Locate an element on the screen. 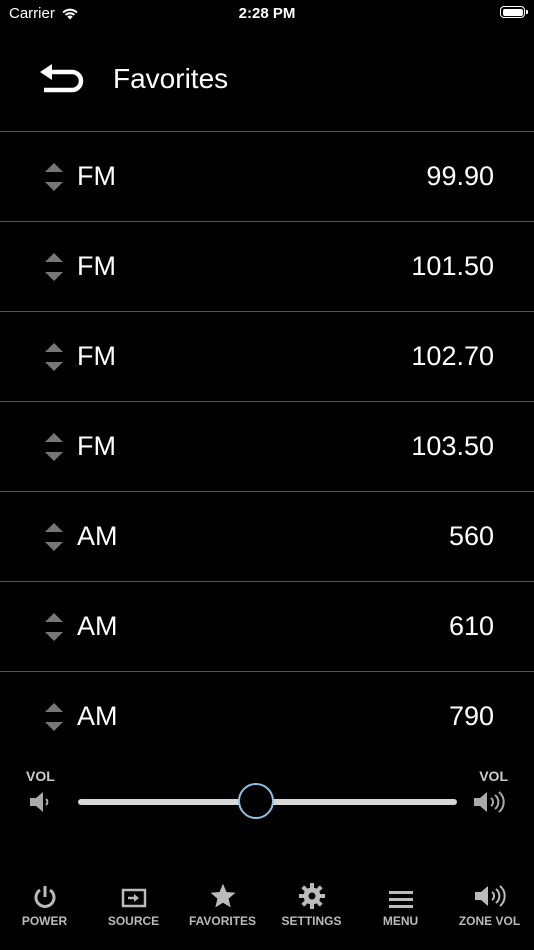  return-arrow-icon is located at coordinates (62, 78).